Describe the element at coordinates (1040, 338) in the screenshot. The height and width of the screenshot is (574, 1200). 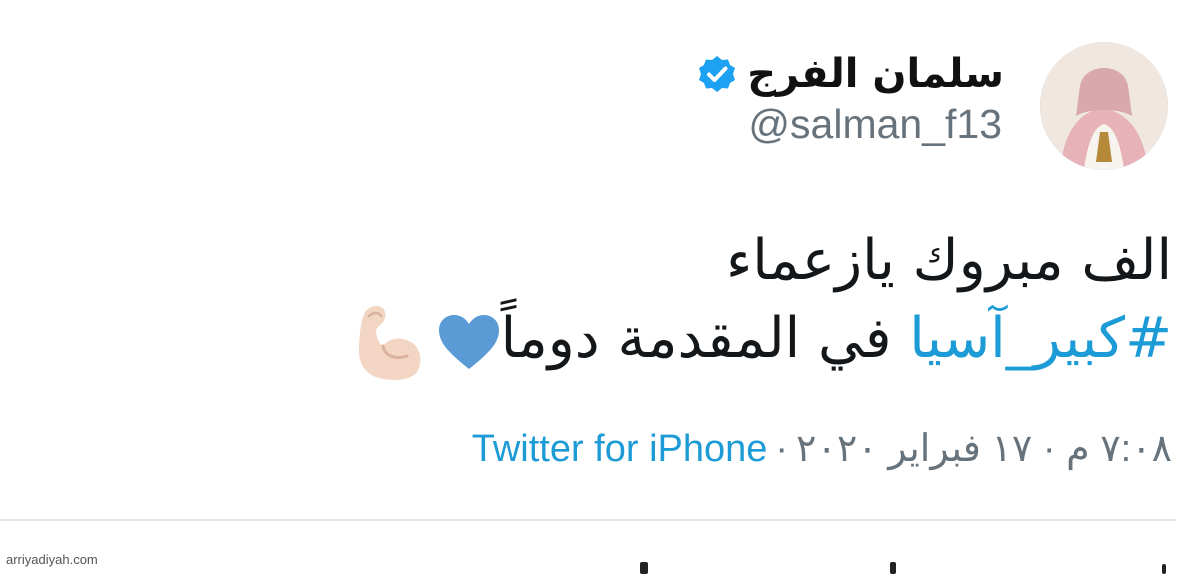
I see `hashtag-link: #كبير_آسيا` at that location.